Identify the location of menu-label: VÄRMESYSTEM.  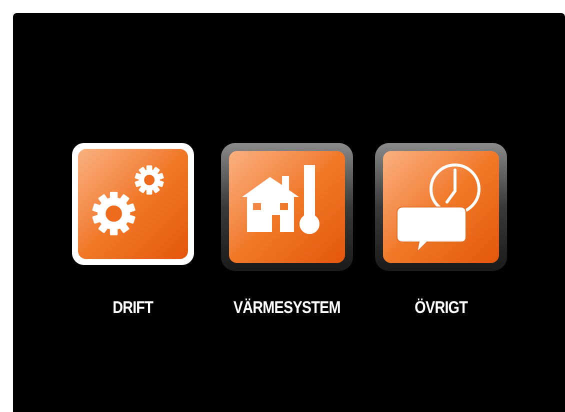
(287, 308).